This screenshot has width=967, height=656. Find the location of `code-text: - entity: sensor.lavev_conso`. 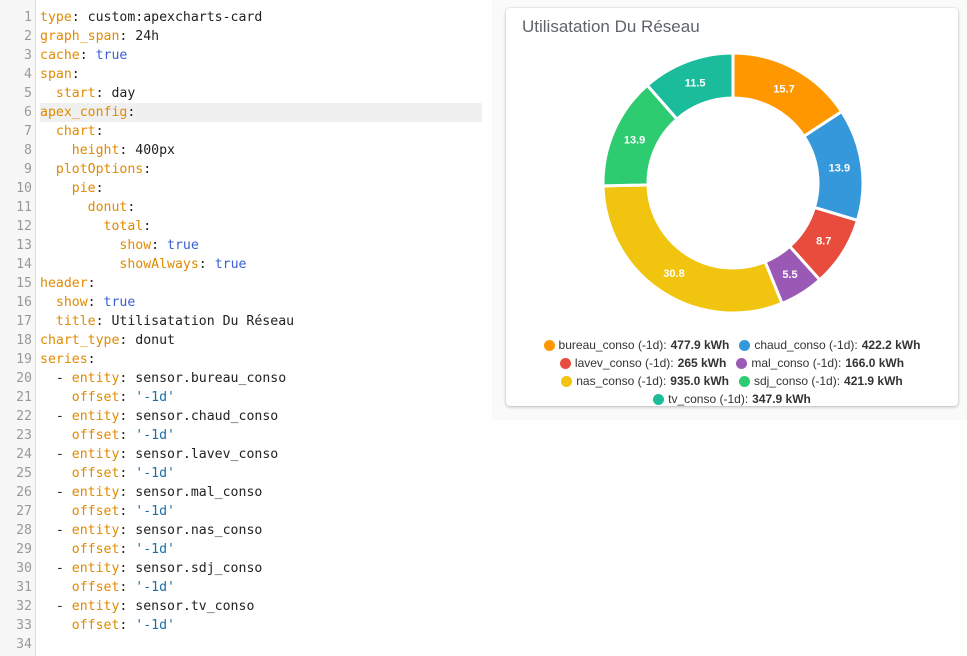

code-text: - entity: sensor.lavev_conso is located at coordinates (261, 454).